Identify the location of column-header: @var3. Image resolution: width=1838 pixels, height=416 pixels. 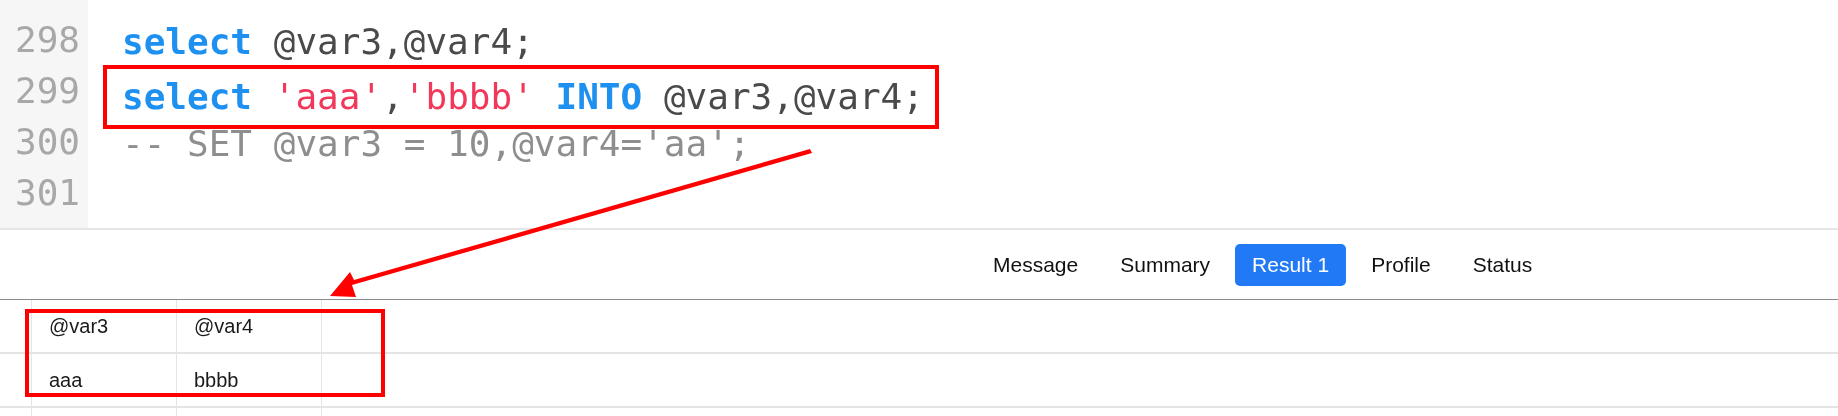
(104, 326).